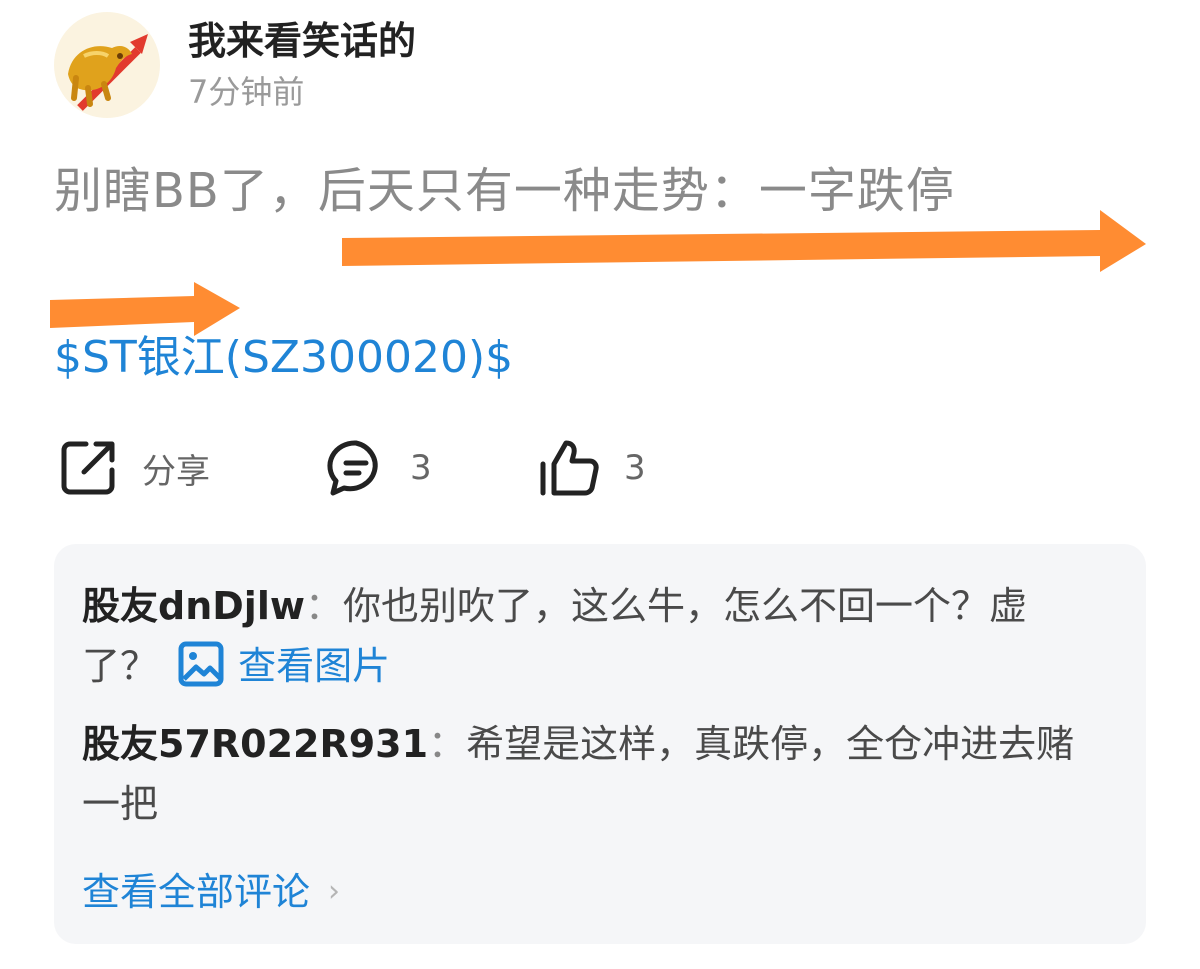 Image resolution: width=1200 pixels, height=969 pixels. I want to click on comment-count: 3, so click(421, 468).